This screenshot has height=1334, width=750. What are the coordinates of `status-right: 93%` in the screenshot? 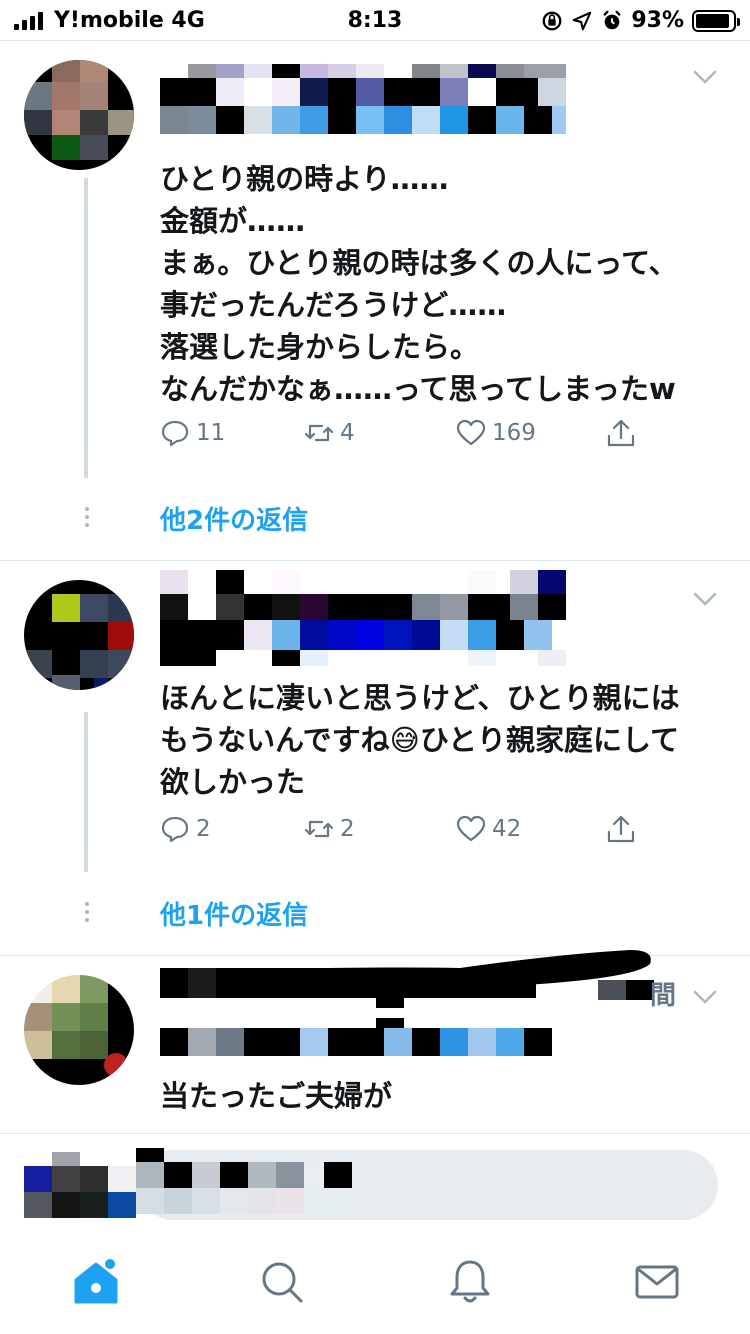 It's located at (640, 20).